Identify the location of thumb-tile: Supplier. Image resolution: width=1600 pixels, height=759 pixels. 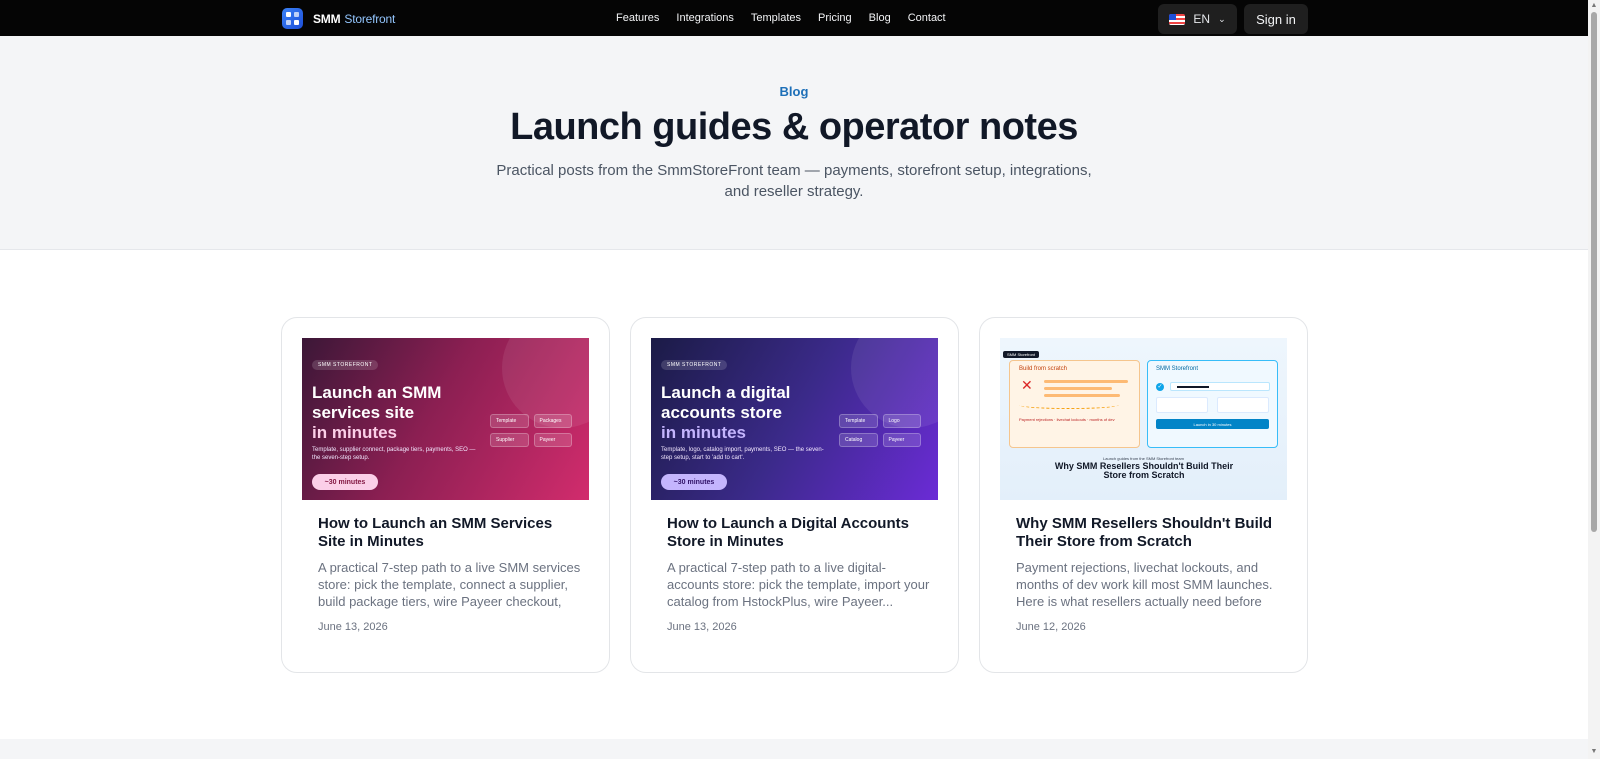
(509, 440).